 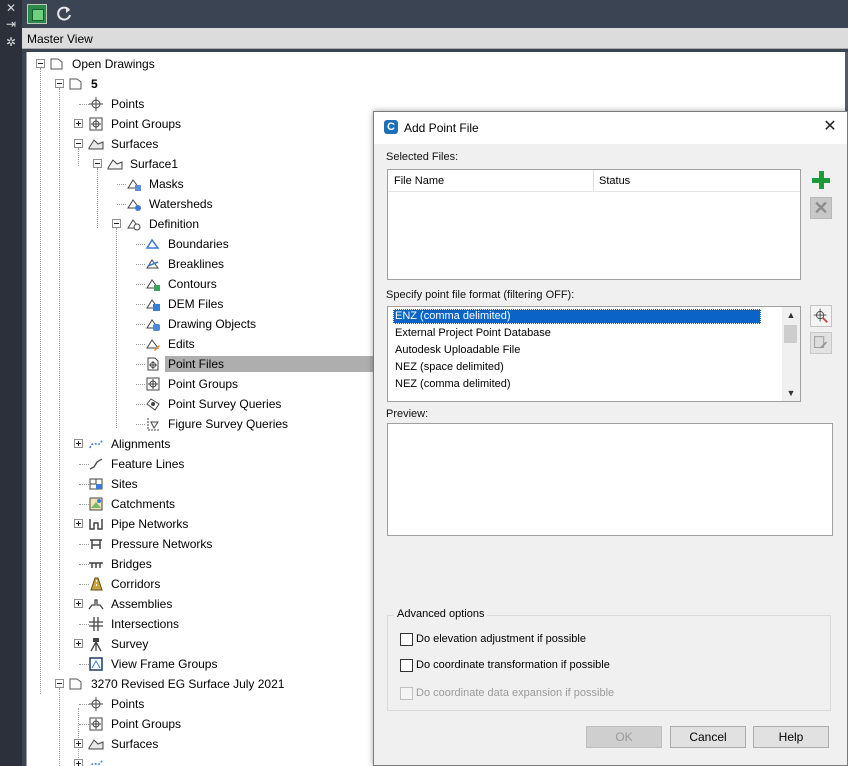 I want to click on coordinate-transformation-checkbox: Do coordinate transformation if possible, so click(x=610, y=666).